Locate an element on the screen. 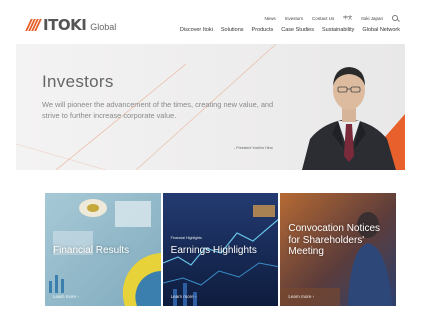 Image resolution: width=422 pixels, height=319 pixels. util-link-news: News is located at coordinates (269, 18).